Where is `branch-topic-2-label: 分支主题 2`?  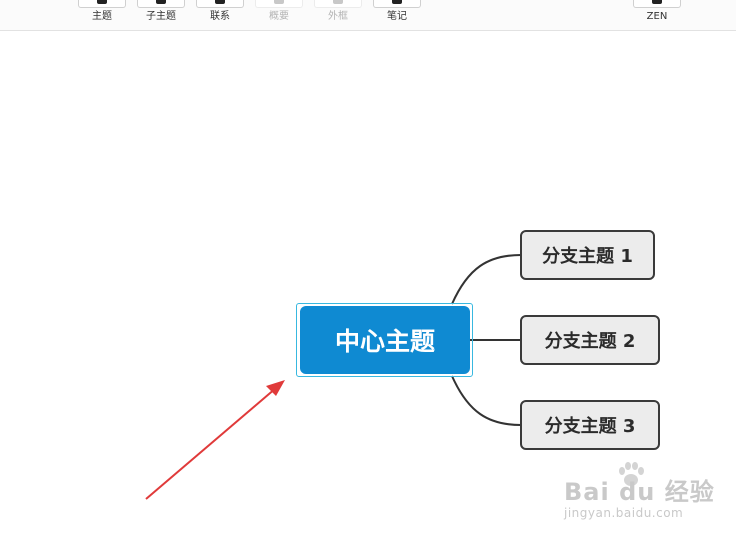
branch-topic-2-label: 分支主题 2 is located at coordinates (590, 341).